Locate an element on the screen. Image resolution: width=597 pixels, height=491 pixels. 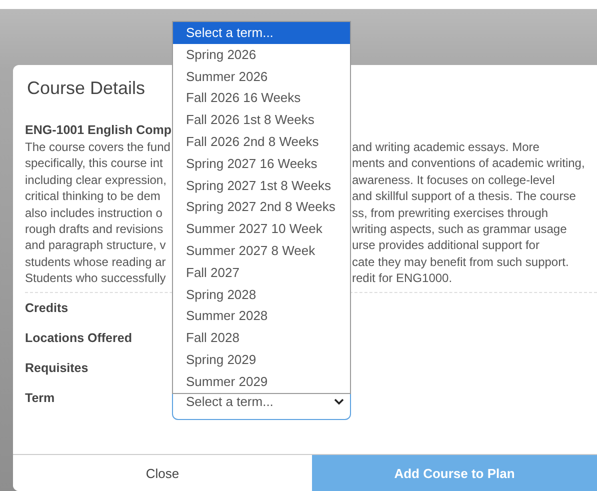
description-text: The course covers the fund is located at coordinates (98, 147).